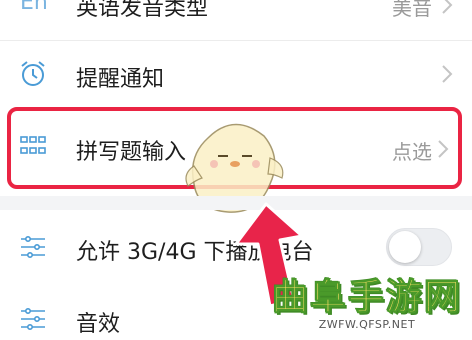 This screenshot has width=472, height=340. Describe the element at coordinates (367, 324) in the screenshot. I see `watermark-url: ZWFW.QFSP.NET` at that location.